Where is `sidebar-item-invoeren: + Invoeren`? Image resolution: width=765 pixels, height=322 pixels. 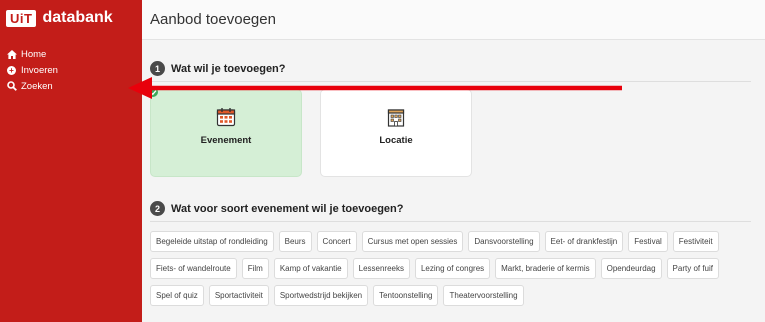
sidebar-item-invoeren: + Invoeren is located at coordinates (71, 70).